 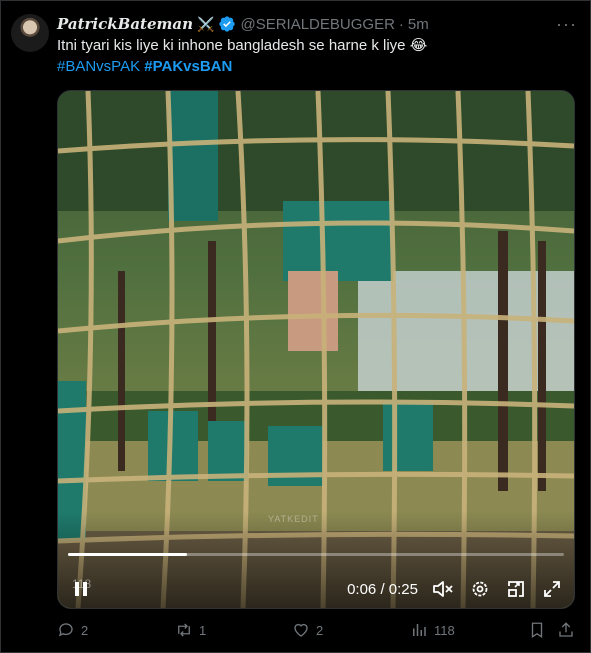 What do you see at coordinates (418, 24) in the screenshot?
I see `timestamp: 5m` at bounding box center [418, 24].